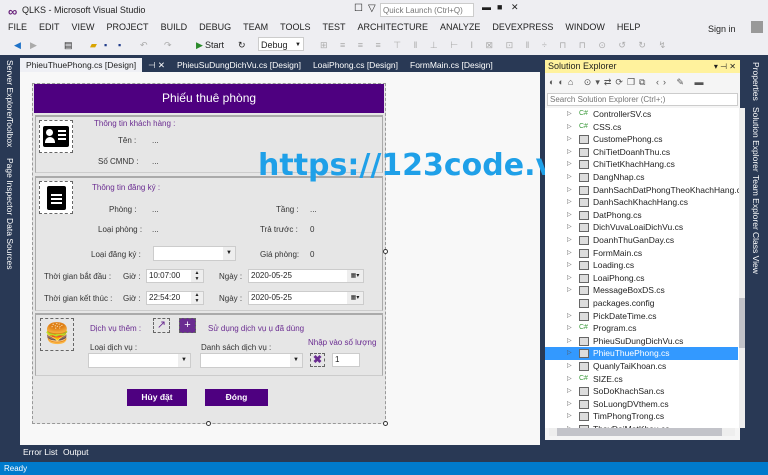  I want to click on solution-item: ▷ MessageBoxDS.cs, so click(641, 290).